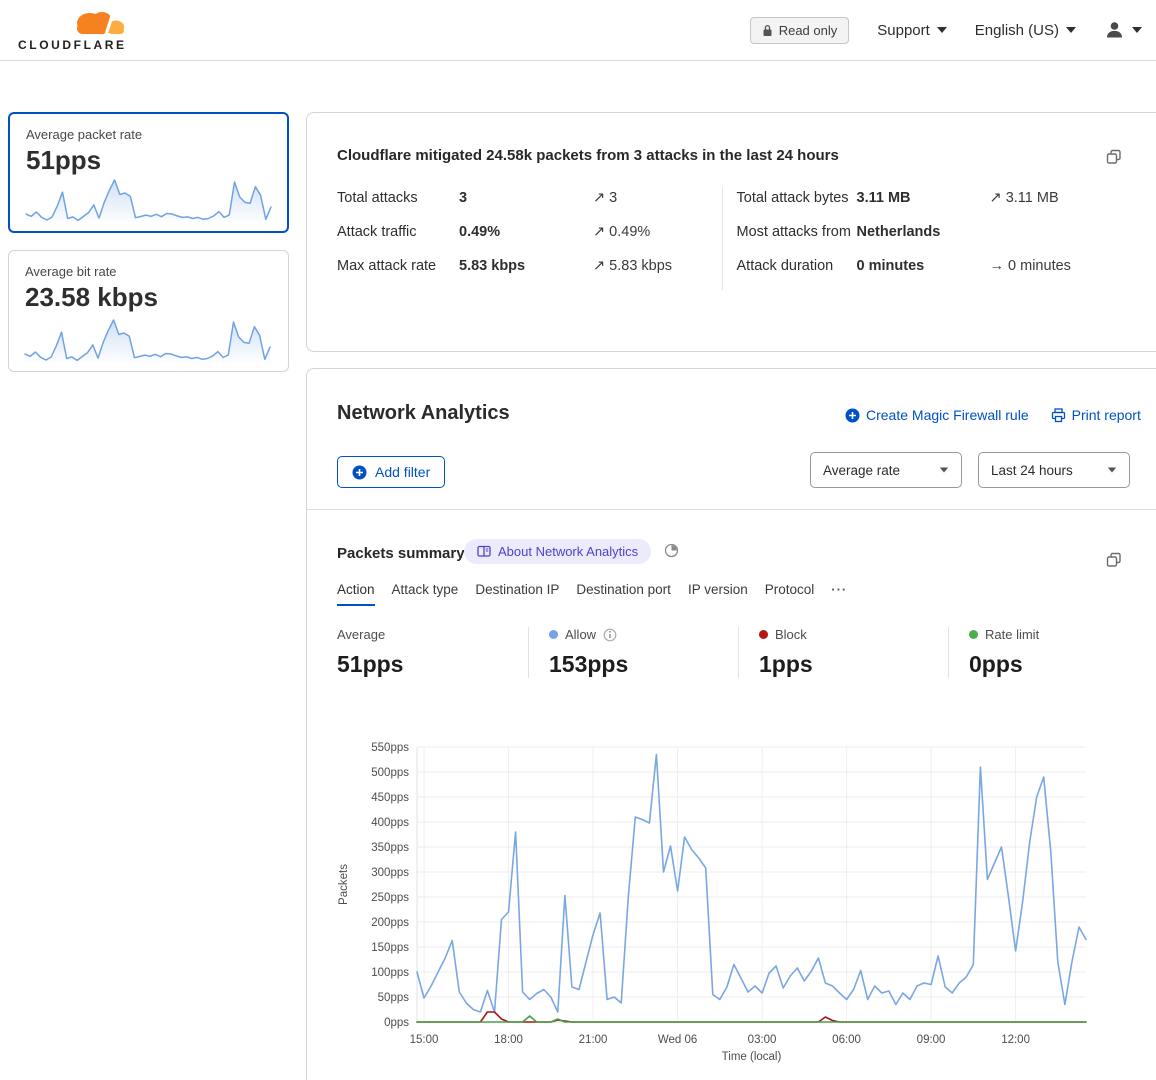  Describe the element at coordinates (623, 594) in the screenshot. I see `tab-destination-port: Destination port` at that location.